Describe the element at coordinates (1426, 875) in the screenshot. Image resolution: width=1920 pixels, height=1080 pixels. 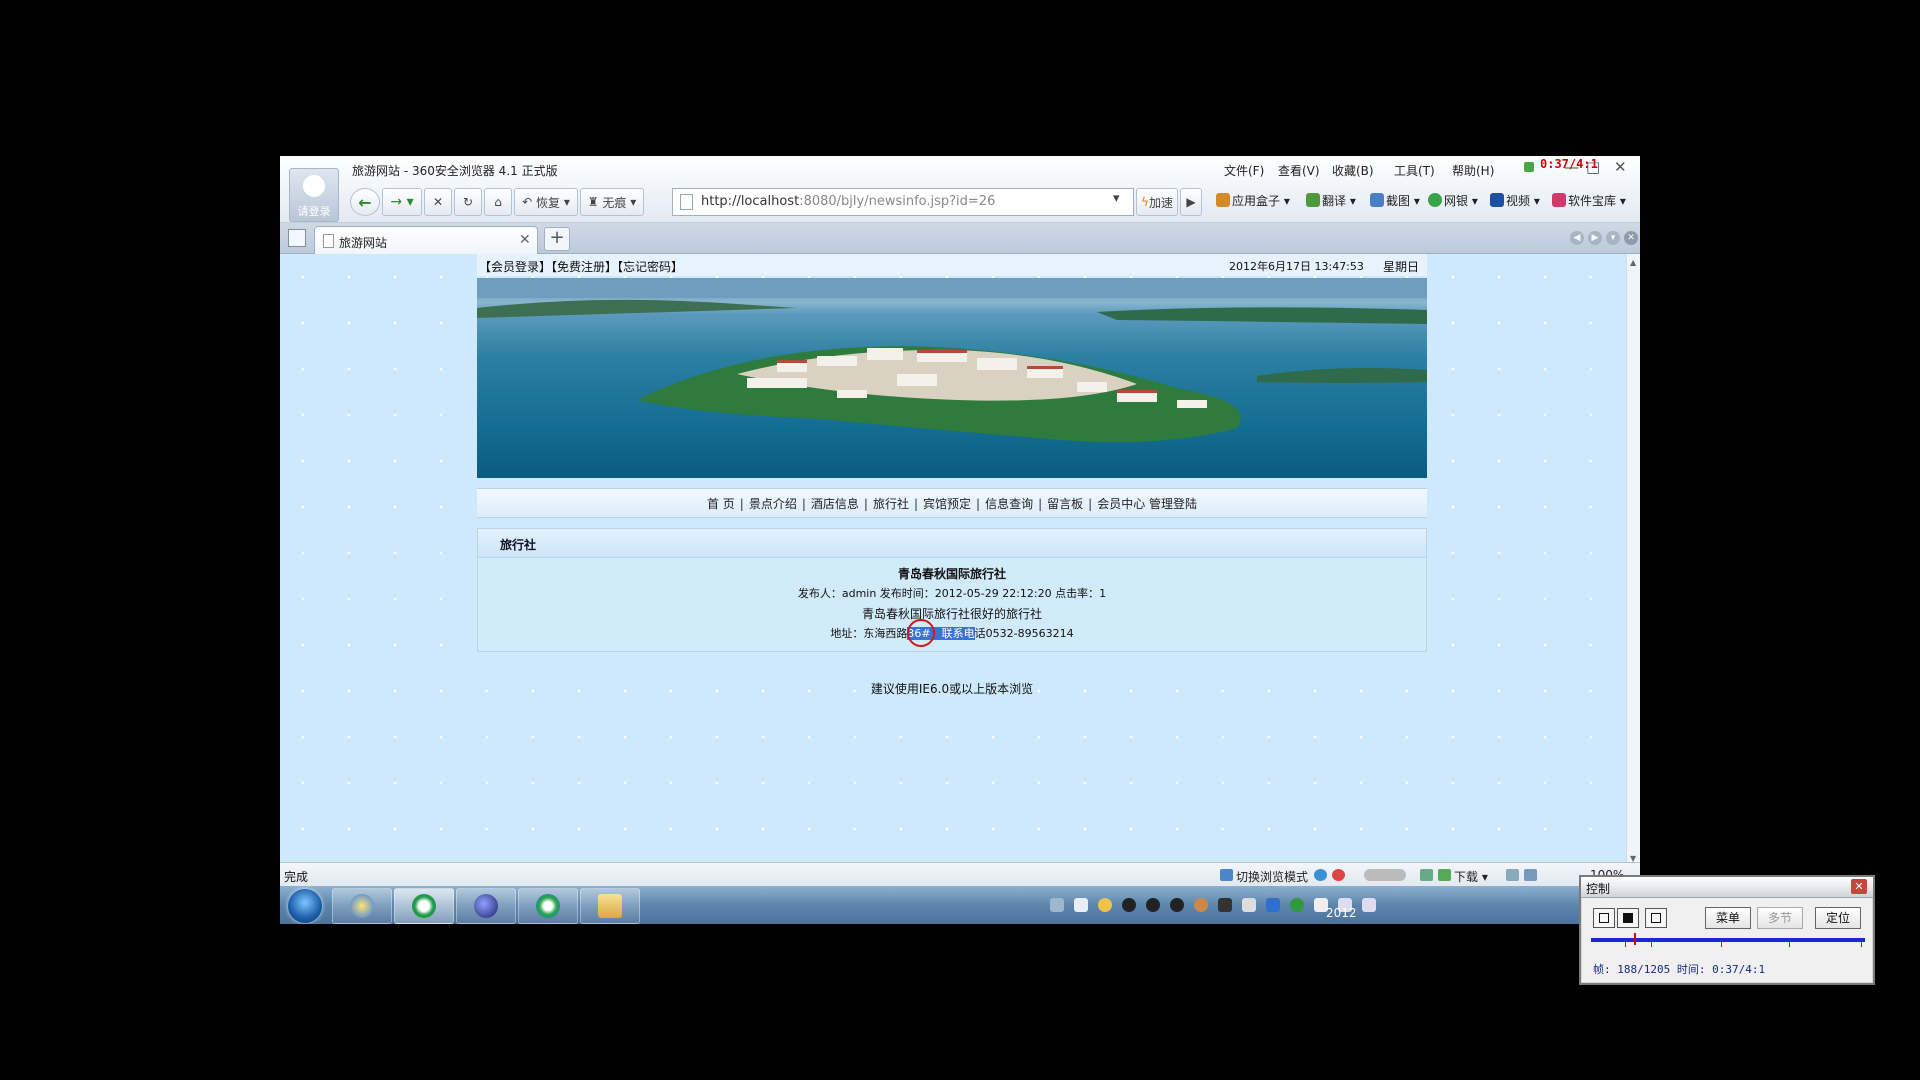
I see `page-tool-icon` at that location.